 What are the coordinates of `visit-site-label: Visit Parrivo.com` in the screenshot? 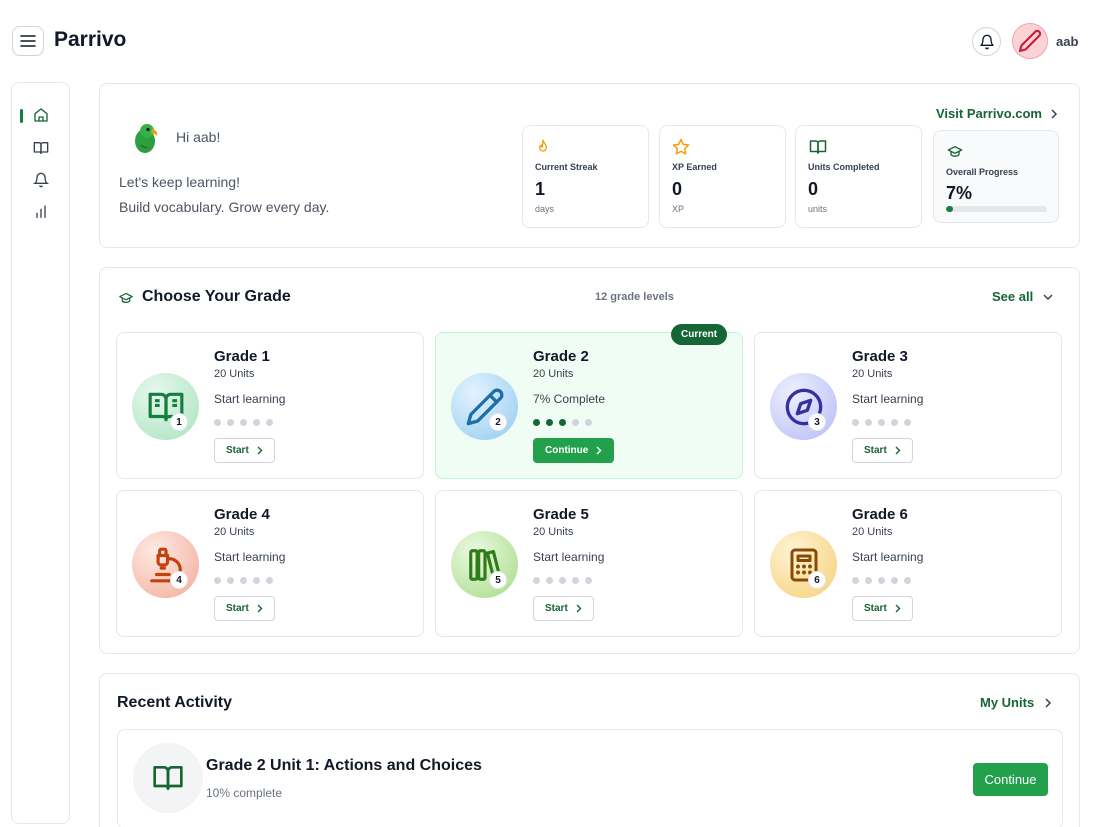 It's located at (989, 113).